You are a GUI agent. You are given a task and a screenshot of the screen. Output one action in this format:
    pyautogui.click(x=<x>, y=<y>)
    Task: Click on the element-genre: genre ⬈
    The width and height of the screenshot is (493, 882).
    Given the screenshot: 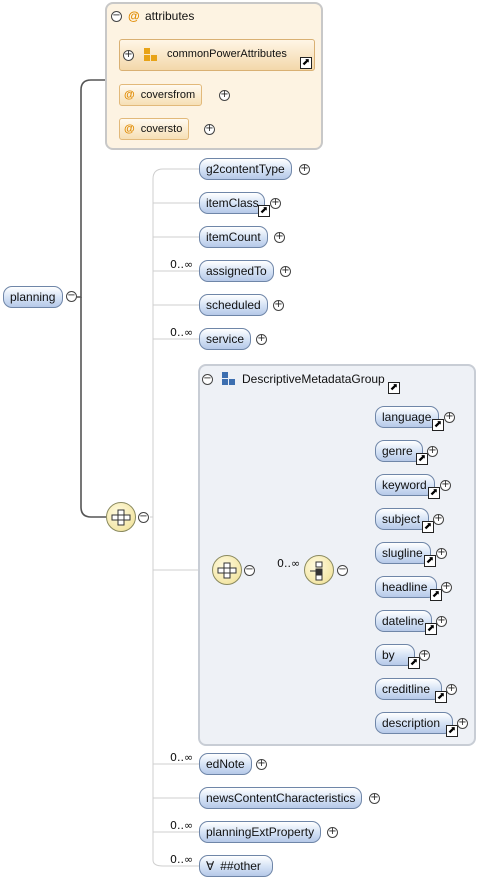 What is the action you would take?
    pyautogui.click(x=401, y=452)
    